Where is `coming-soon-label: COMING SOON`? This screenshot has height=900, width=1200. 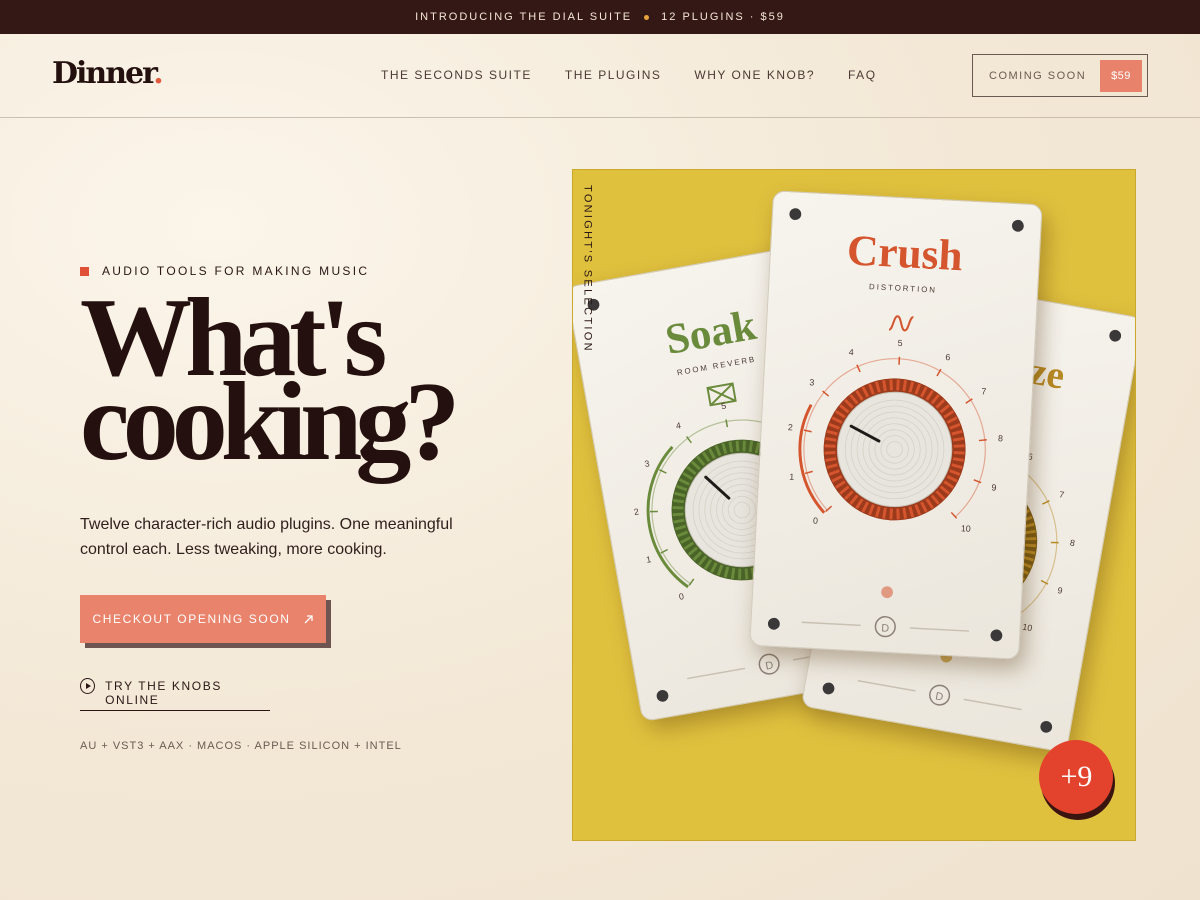 coming-soon-label: COMING SOON is located at coordinates (1038, 75).